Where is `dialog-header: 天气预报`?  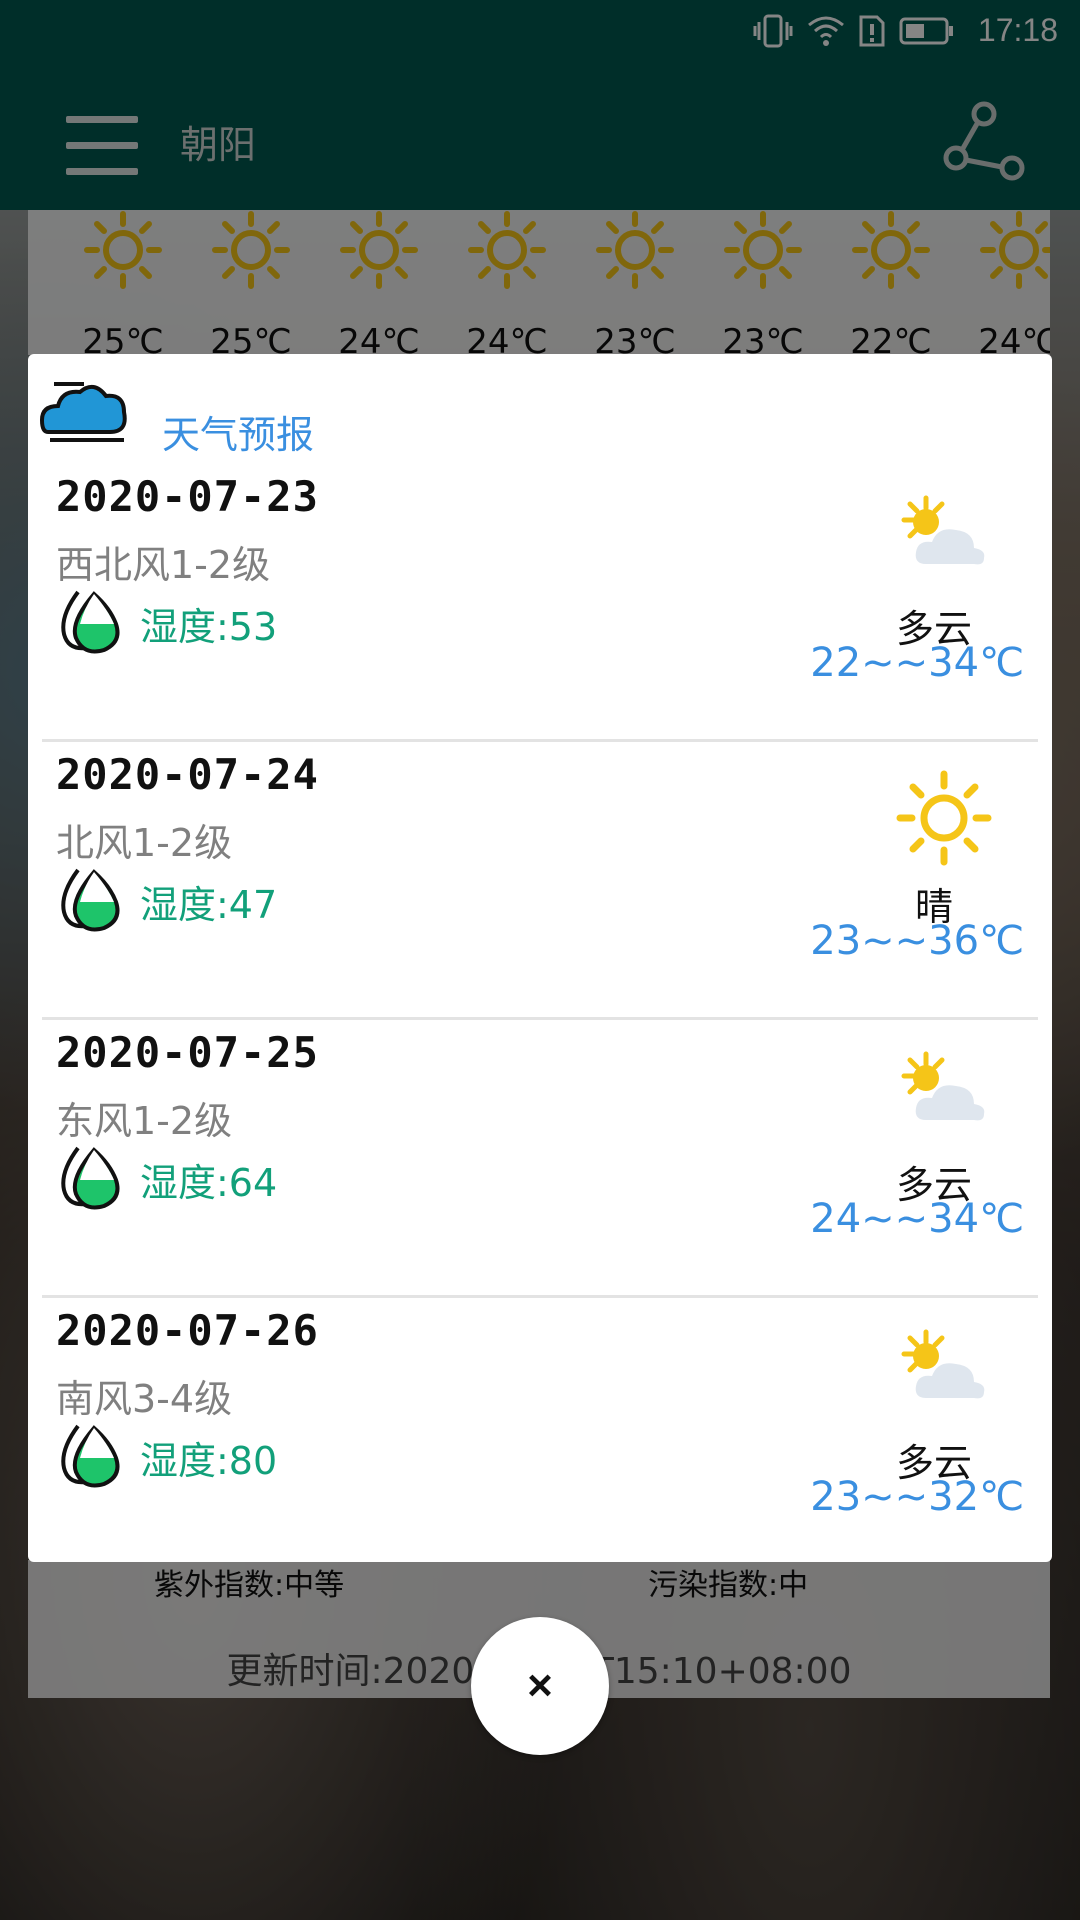 dialog-header: 天气预报 is located at coordinates (340, 416).